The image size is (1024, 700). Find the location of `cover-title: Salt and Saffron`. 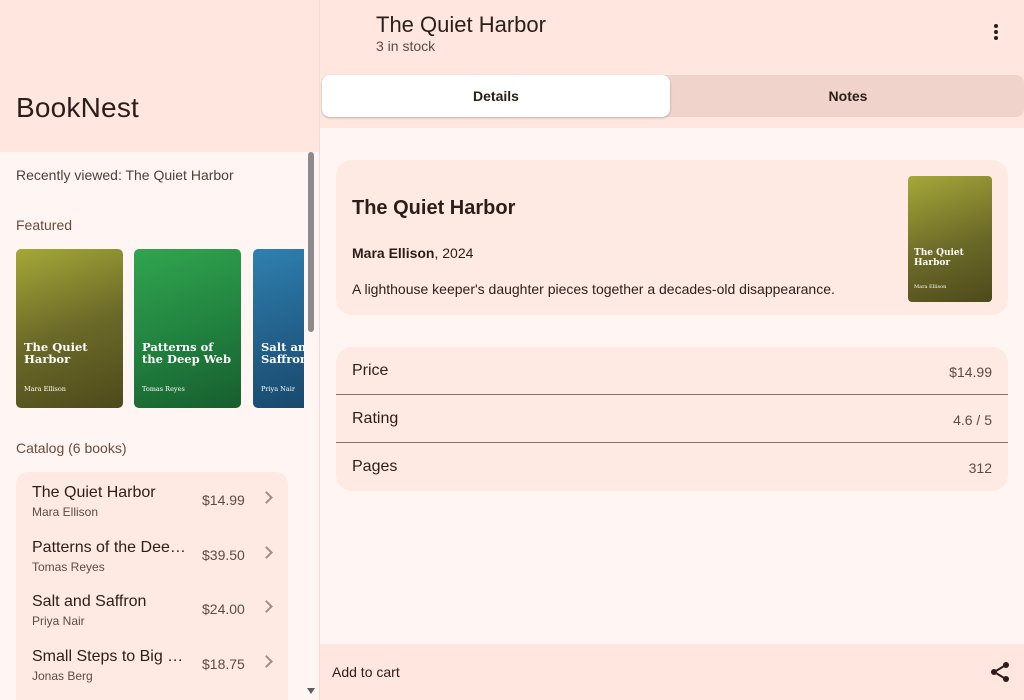

cover-title: Salt and Saffron is located at coordinates (282, 353).